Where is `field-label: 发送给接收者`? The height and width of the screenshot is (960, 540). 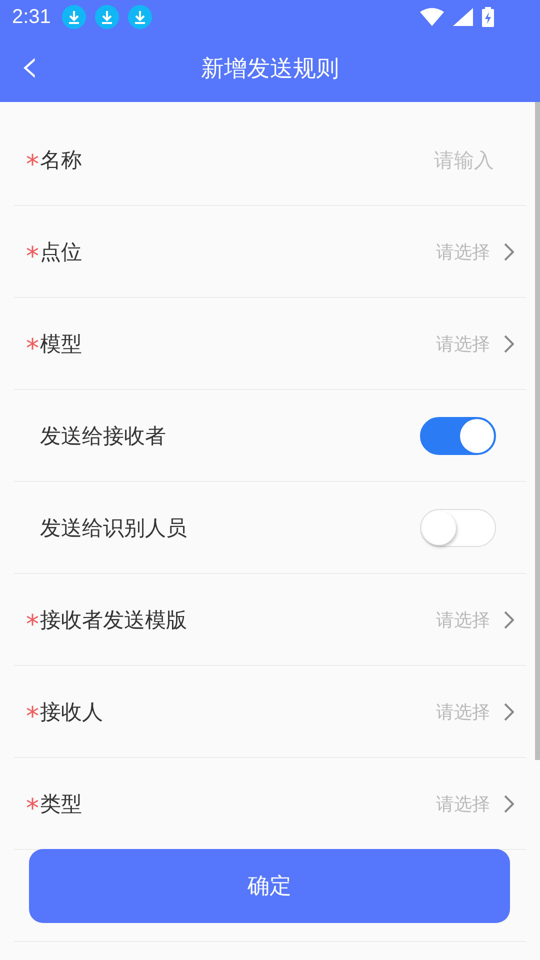
field-label: 发送给接收者 is located at coordinates (103, 436).